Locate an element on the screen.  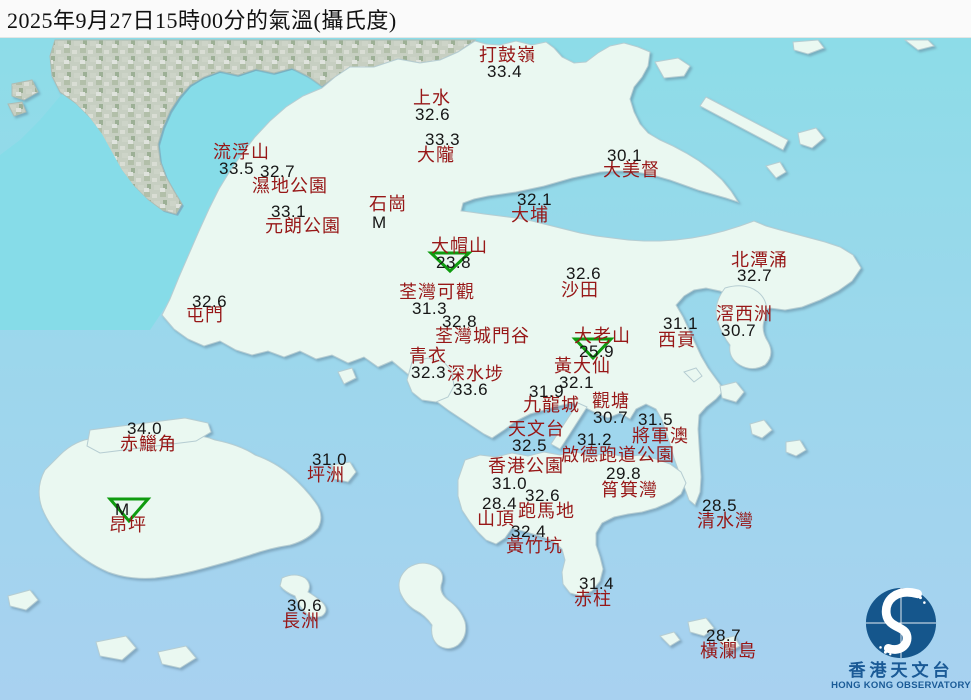
logo-chinese: 香港天文台 is located at coordinates (901, 670).